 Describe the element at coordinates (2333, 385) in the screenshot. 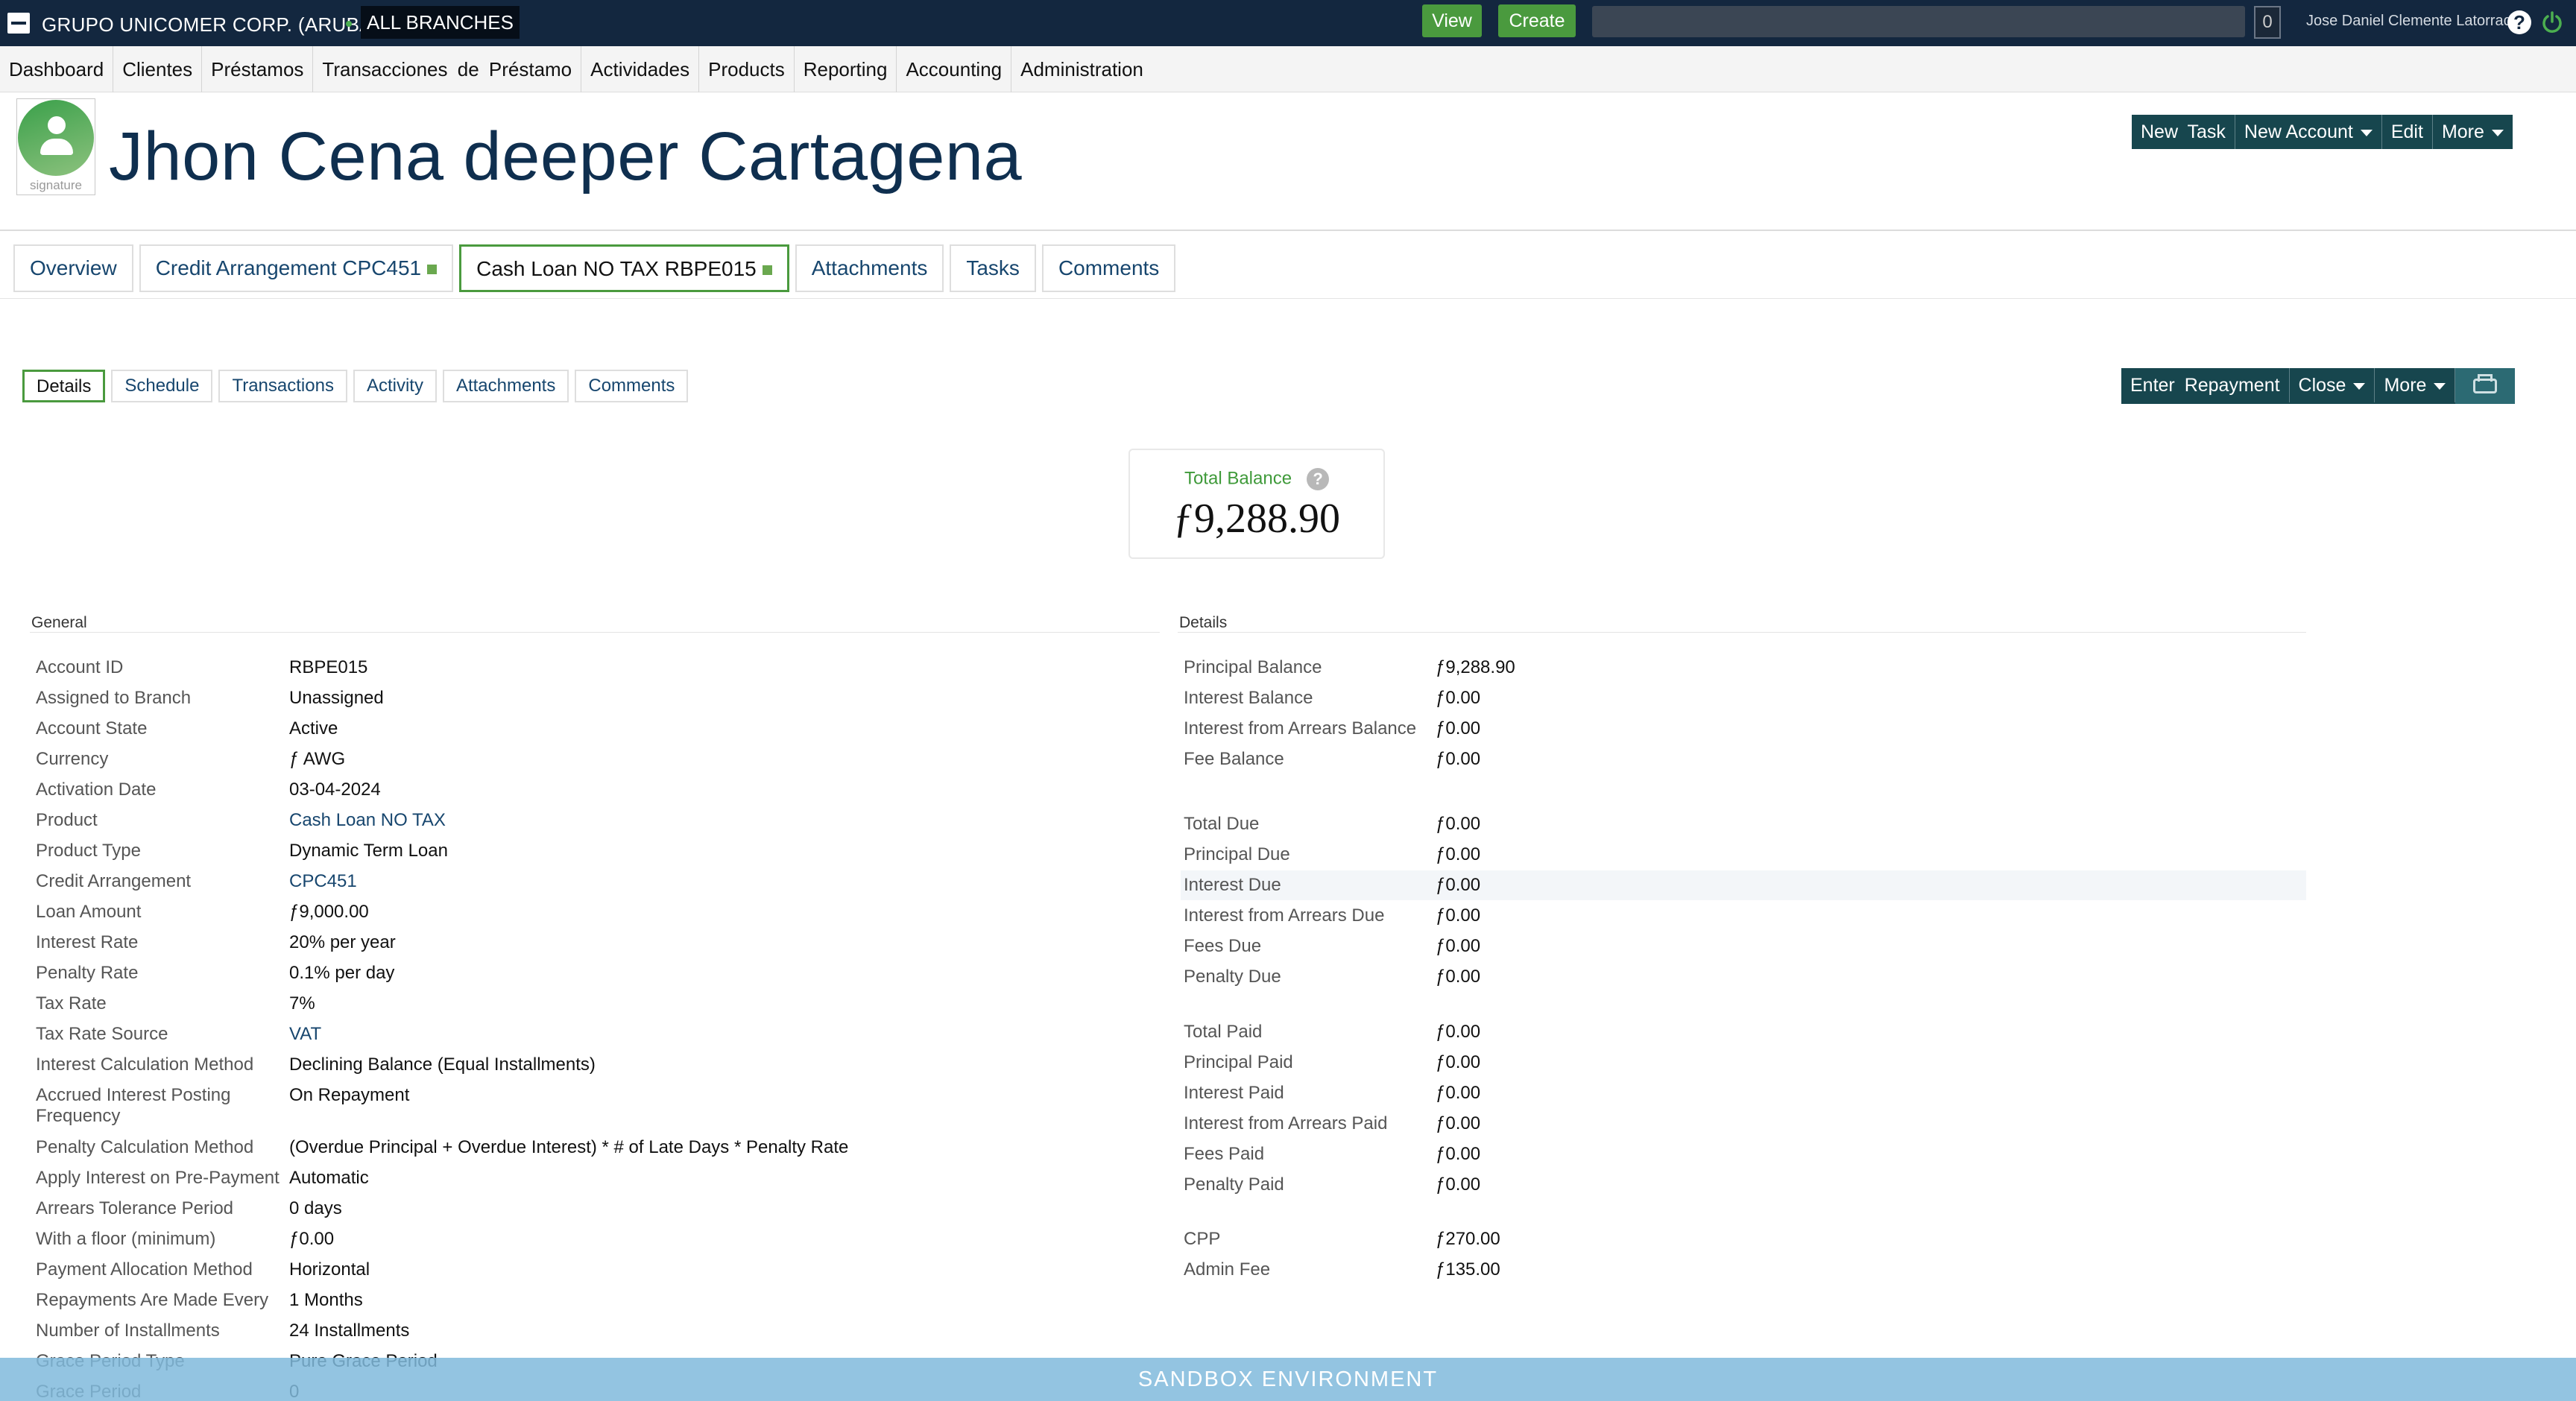

I see `close-button: Close` at that location.